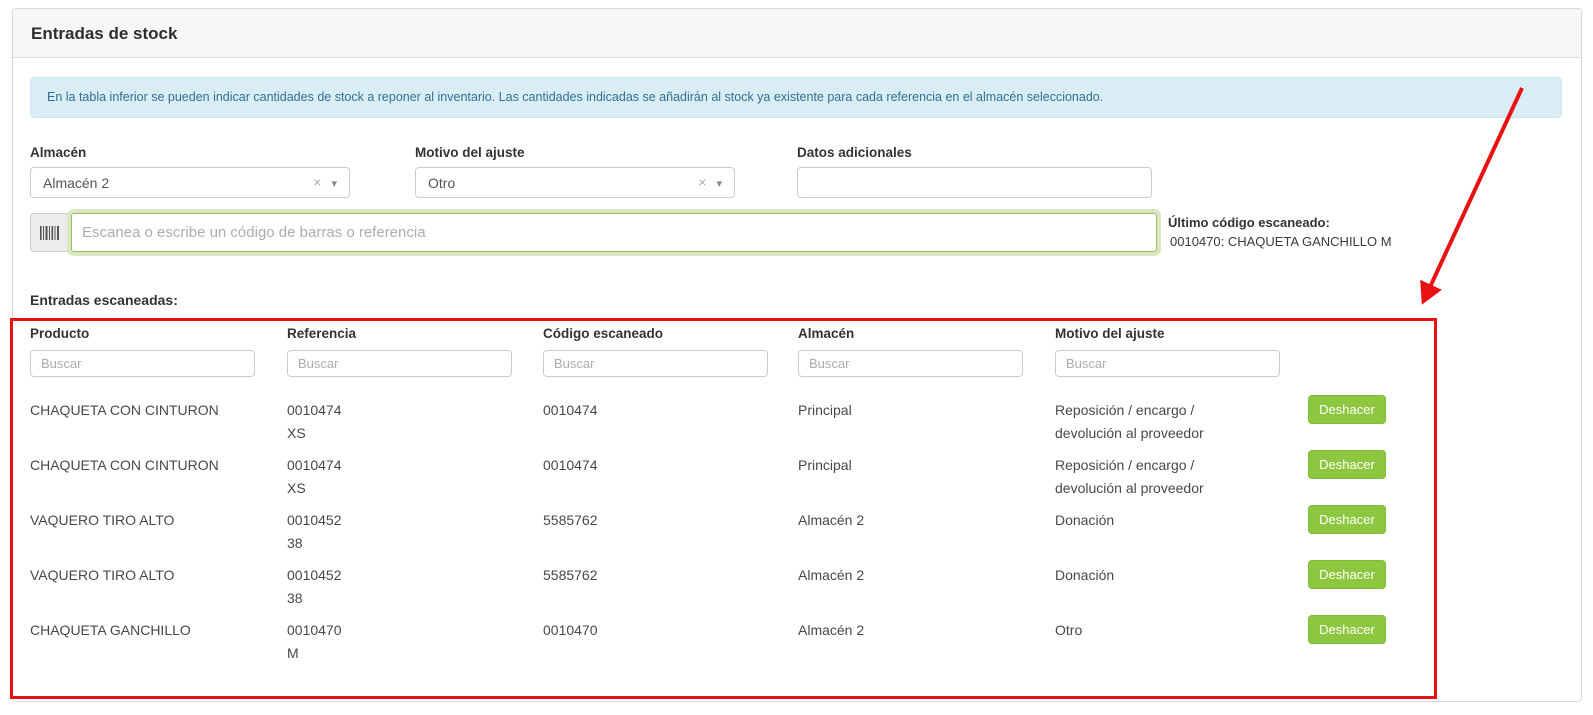  I want to click on col-actions, so click(1354, 337).